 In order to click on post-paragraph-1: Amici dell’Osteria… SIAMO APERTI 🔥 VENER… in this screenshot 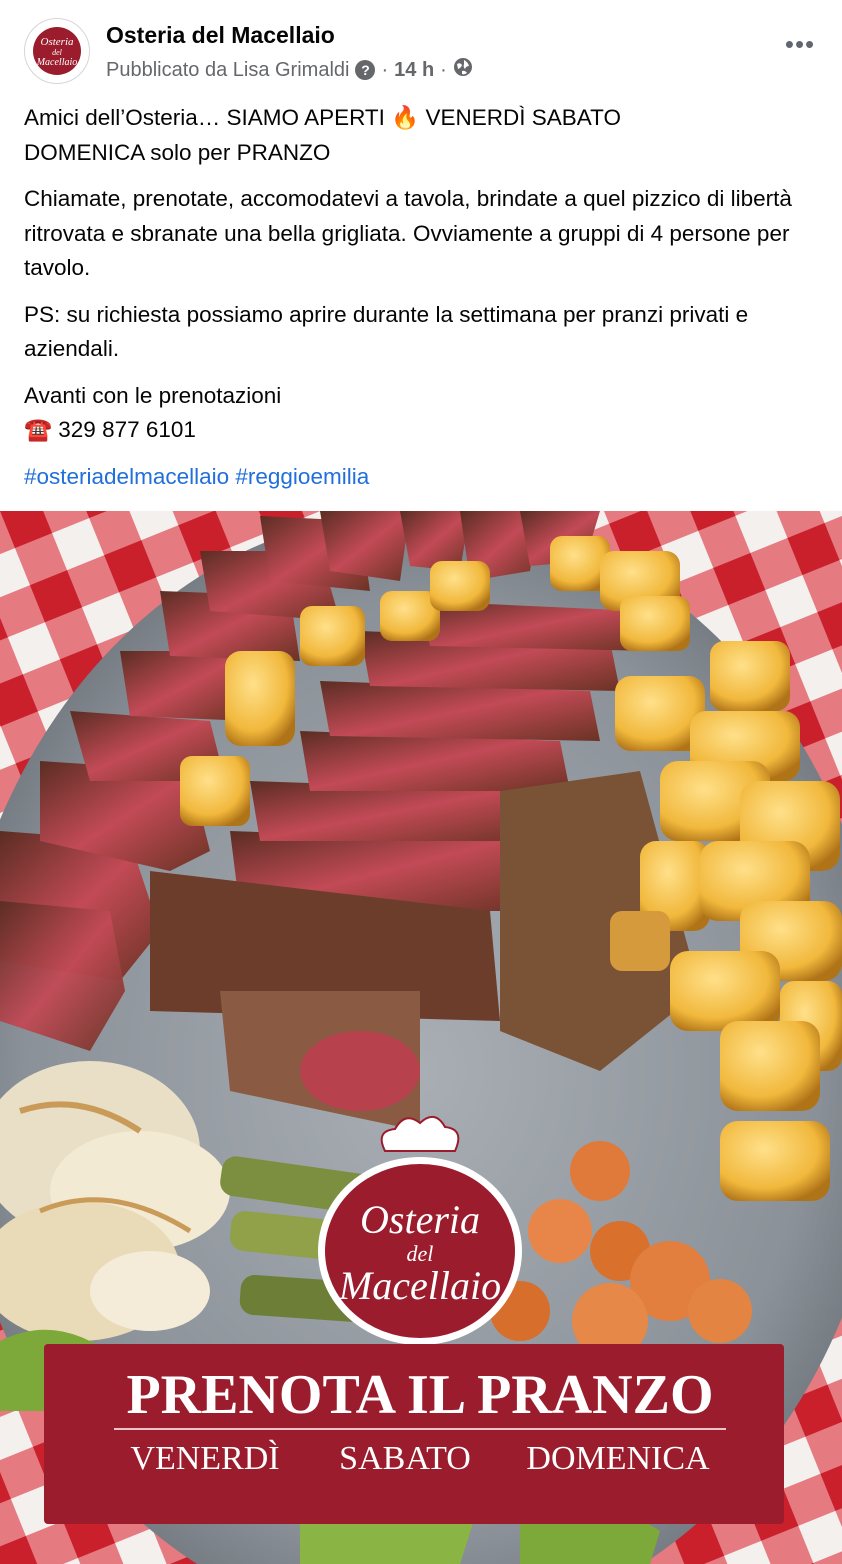, I will do `click(419, 135)`.